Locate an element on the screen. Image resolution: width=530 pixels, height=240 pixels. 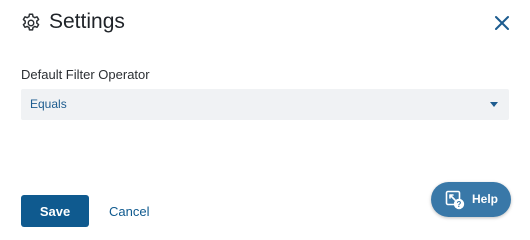
cancel-button: Cancel is located at coordinates (129, 212).